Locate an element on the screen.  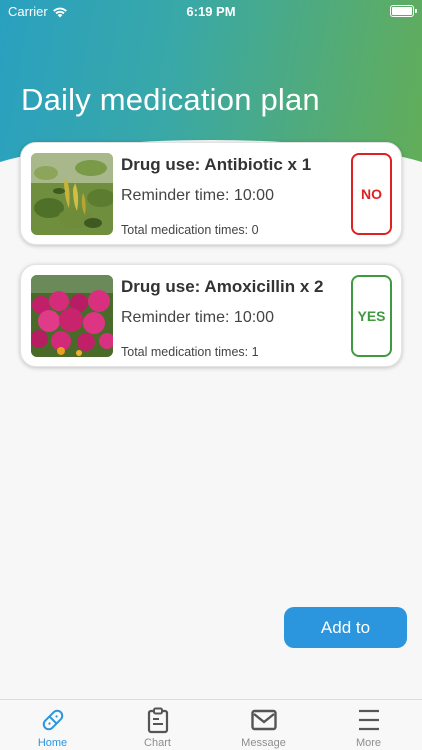
taken-status-button: YES is located at coordinates (371, 316).